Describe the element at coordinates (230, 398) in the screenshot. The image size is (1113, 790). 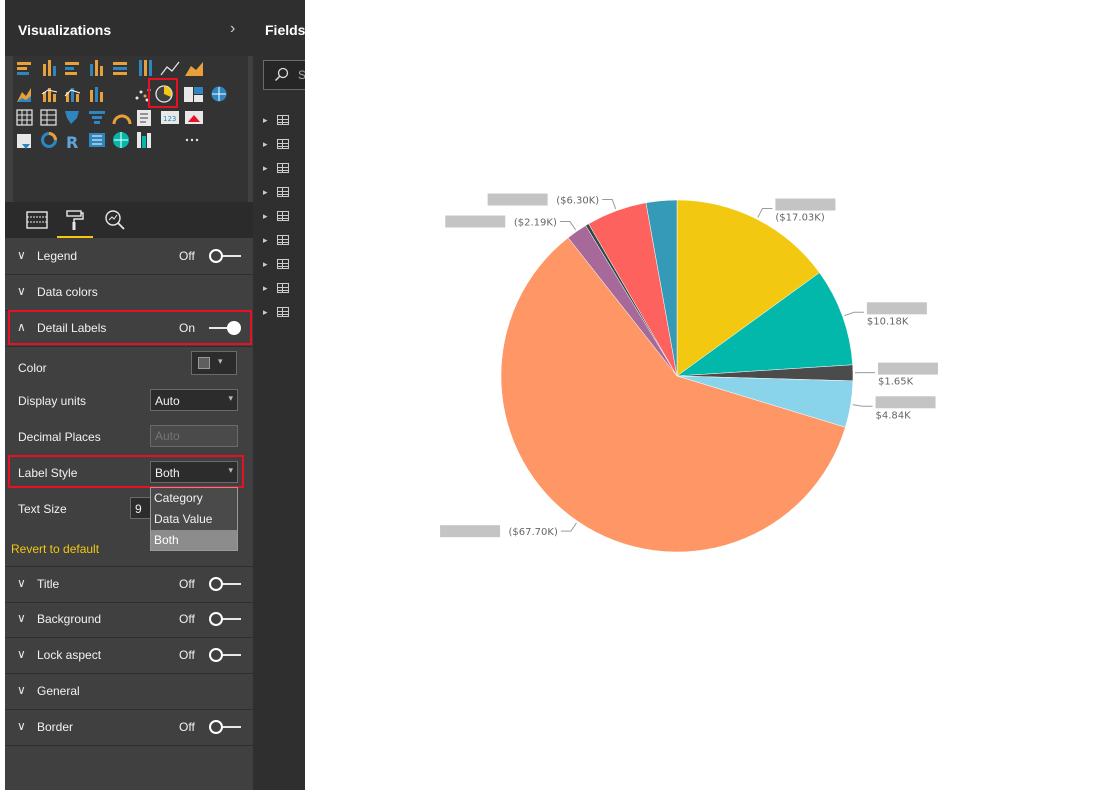
I see `caret-down-icon: ▾` at that location.